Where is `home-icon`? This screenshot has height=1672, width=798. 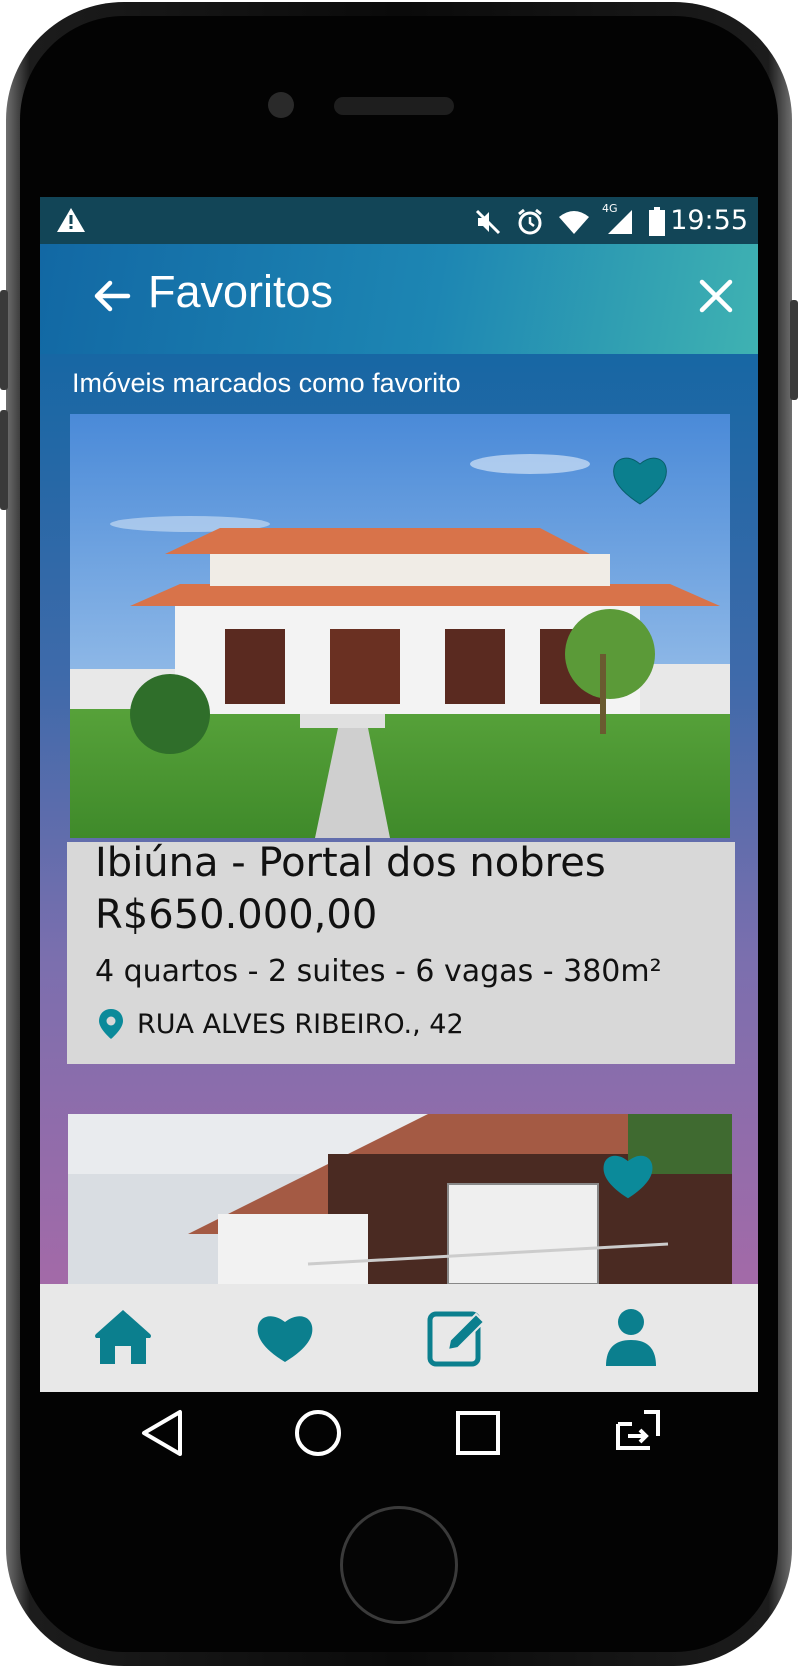
home-icon is located at coordinates (123, 1337).